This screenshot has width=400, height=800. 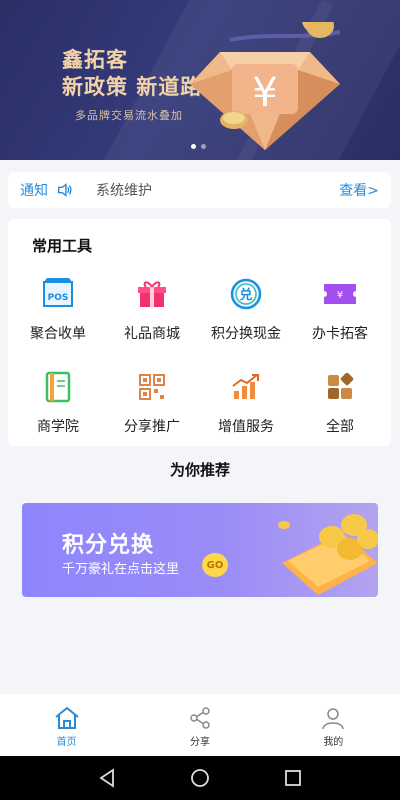 I want to click on tool-gift-mall: 礼品商城, so click(x=152, y=310).